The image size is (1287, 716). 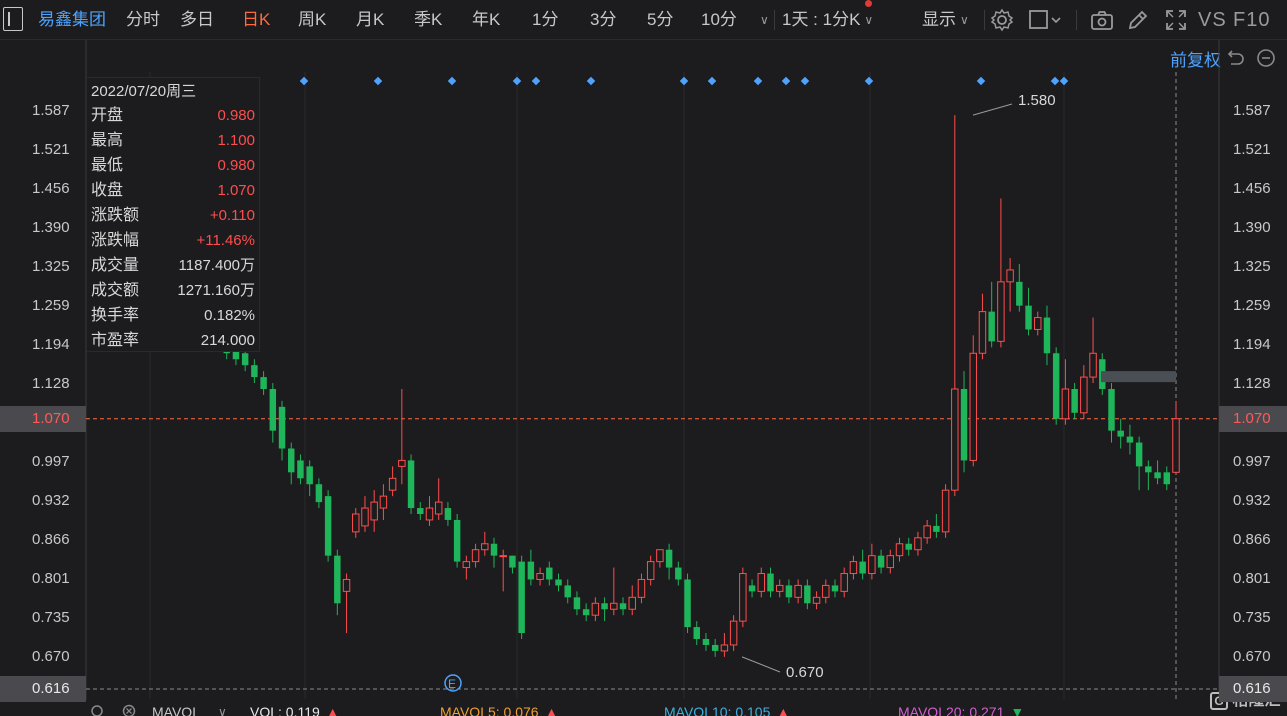 I want to click on info-value: 1.070, so click(x=236, y=190).